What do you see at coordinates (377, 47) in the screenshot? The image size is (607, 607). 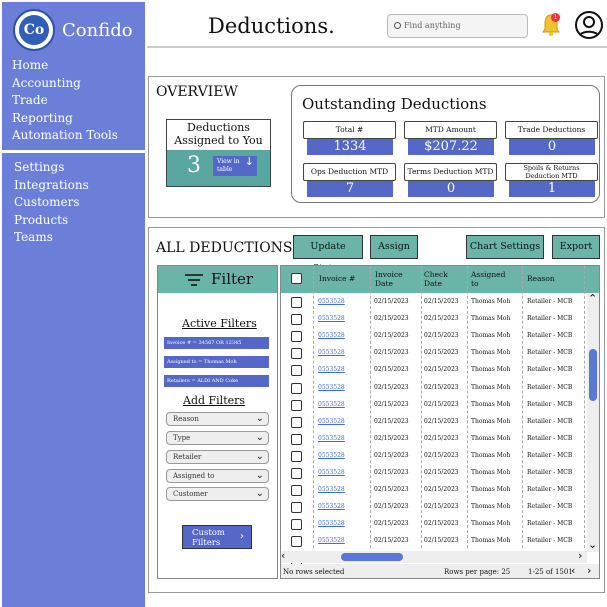 I see `header-divider` at bounding box center [377, 47].